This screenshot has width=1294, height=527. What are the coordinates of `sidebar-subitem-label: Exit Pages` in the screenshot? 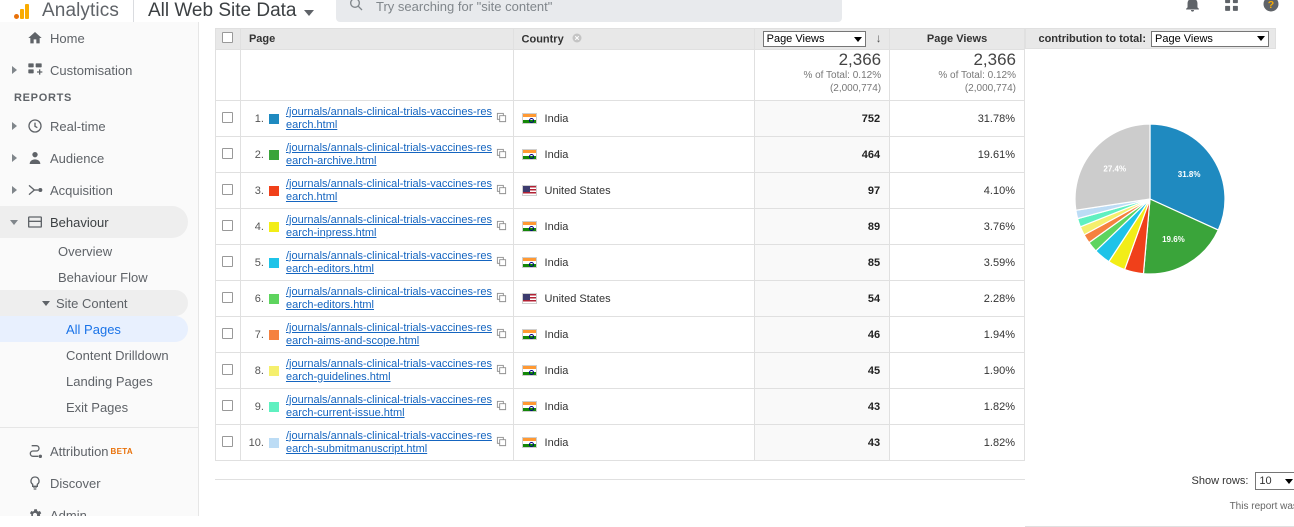 It's located at (97, 407).